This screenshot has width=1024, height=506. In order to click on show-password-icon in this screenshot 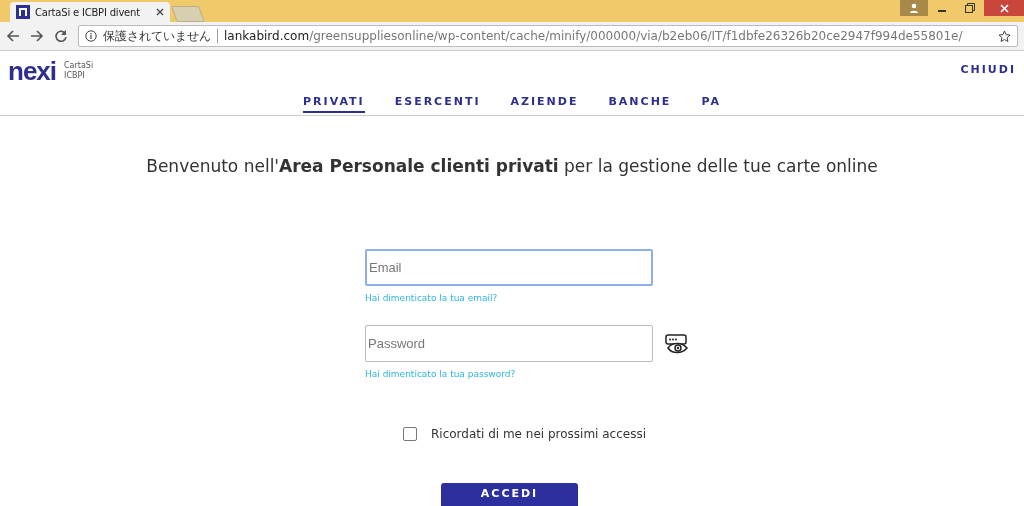, I will do `click(677, 343)`.